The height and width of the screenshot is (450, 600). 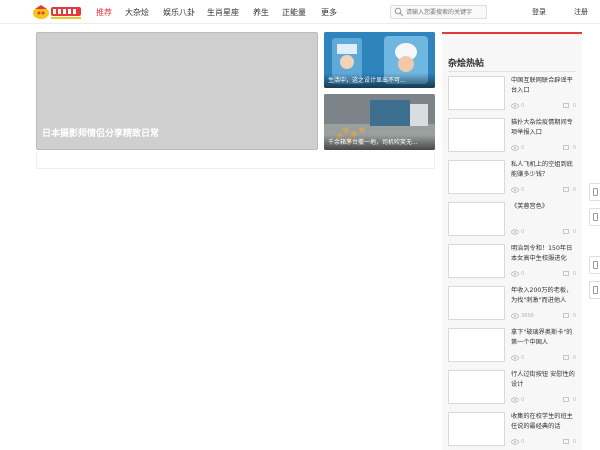 I want to click on hot-post-item: 年收入200万的老板，为找"刺激"而进他人 3888 0, so click(x=513, y=305).